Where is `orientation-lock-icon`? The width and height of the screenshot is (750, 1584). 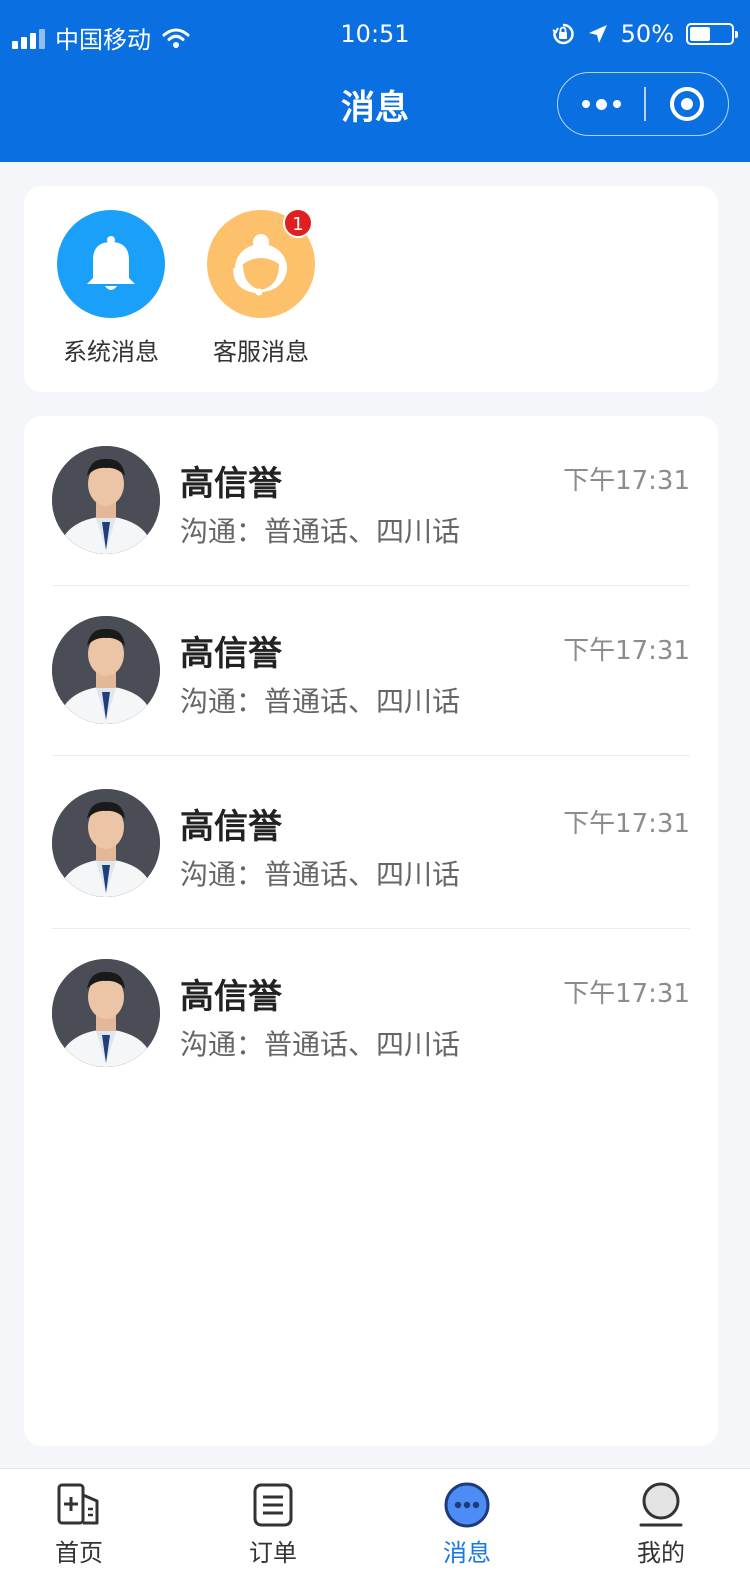
orientation-lock-icon is located at coordinates (563, 34).